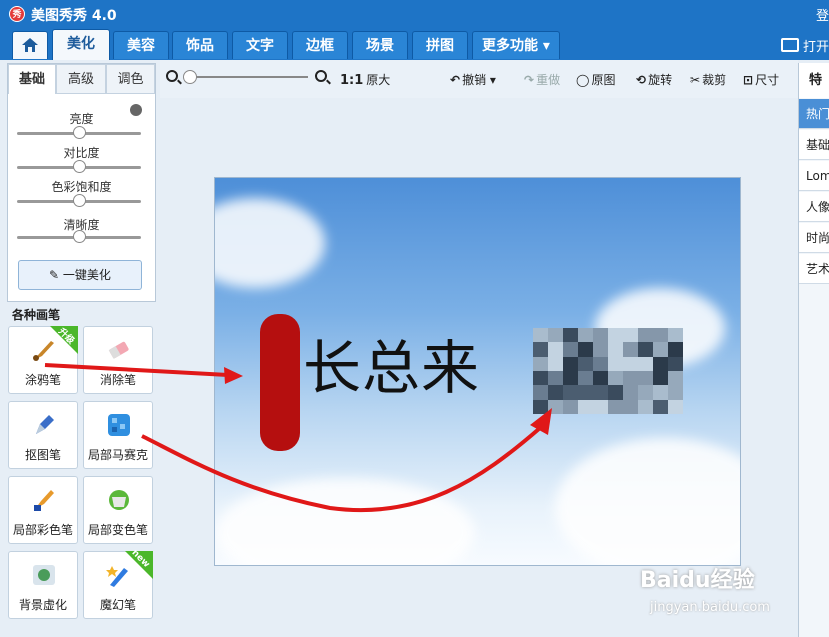  Describe the element at coordinates (697, 580) in the screenshot. I see `watermark: Baidu经验` at that location.